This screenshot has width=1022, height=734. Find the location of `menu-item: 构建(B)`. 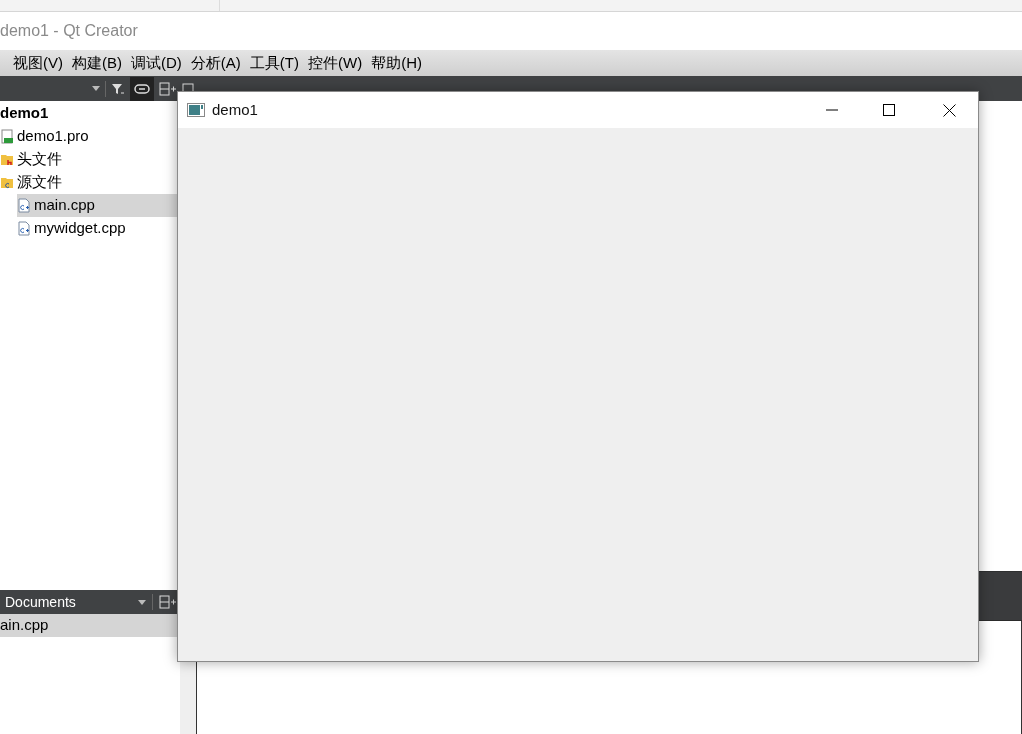

menu-item: 构建(B) is located at coordinates (97, 63).